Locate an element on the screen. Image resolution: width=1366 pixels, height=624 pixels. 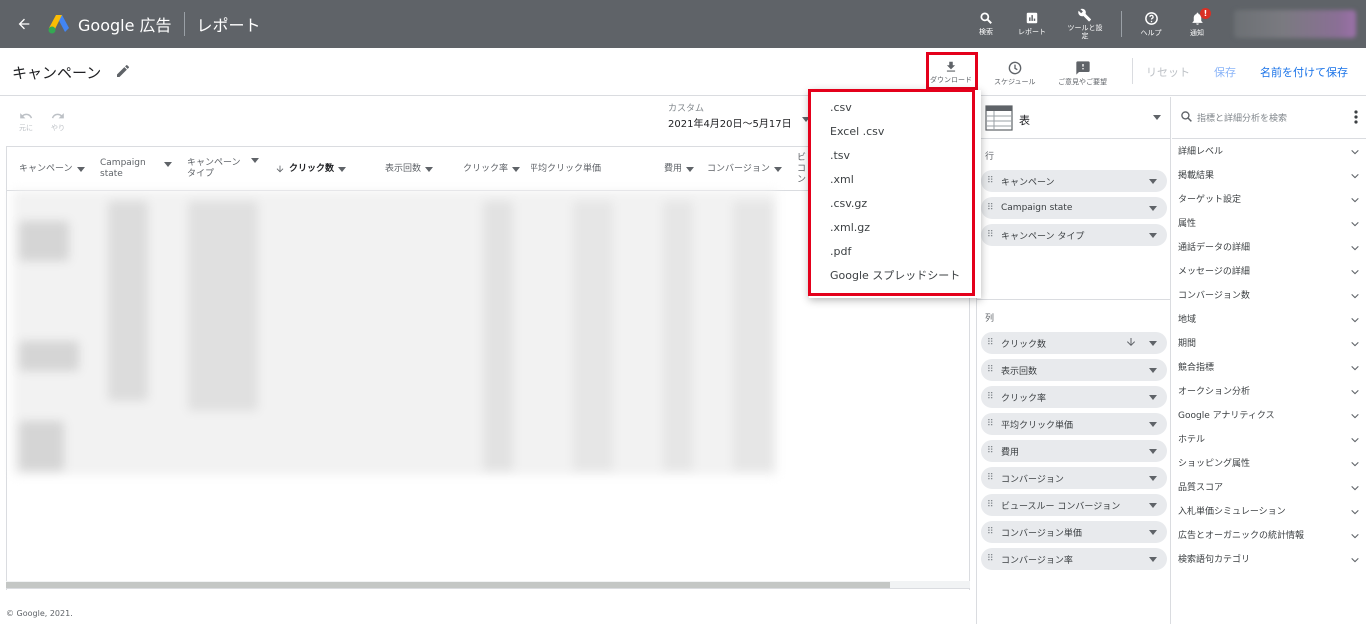
metric-category: 地域 is located at coordinates (1271, 320).